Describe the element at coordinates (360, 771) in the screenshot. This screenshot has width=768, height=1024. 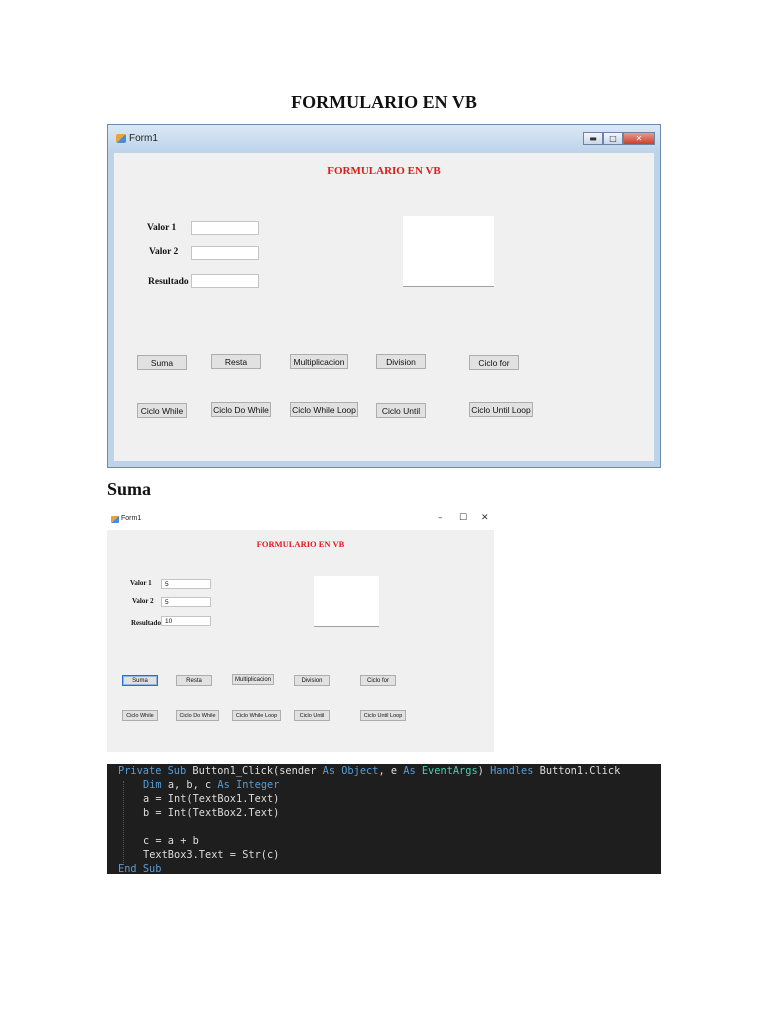
I see `code-type: Object` at that location.